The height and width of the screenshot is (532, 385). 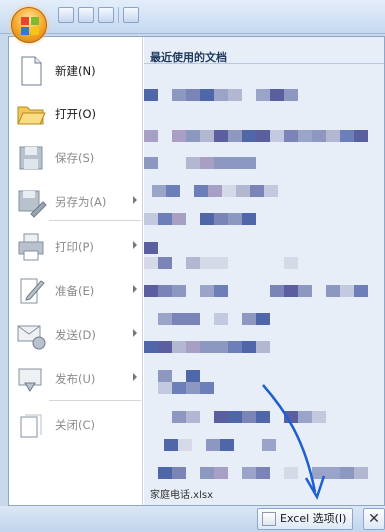 What do you see at coordinates (86, 15) in the screenshot?
I see `undo-icon` at bounding box center [86, 15].